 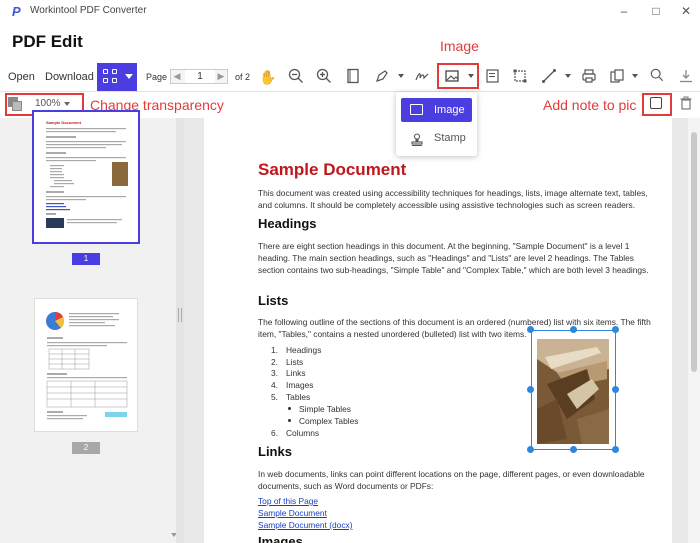 What do you see at coordinates (86, 259) in the screenshot?
I see `page-1-badge: 1` at bounding box center [86, 259].